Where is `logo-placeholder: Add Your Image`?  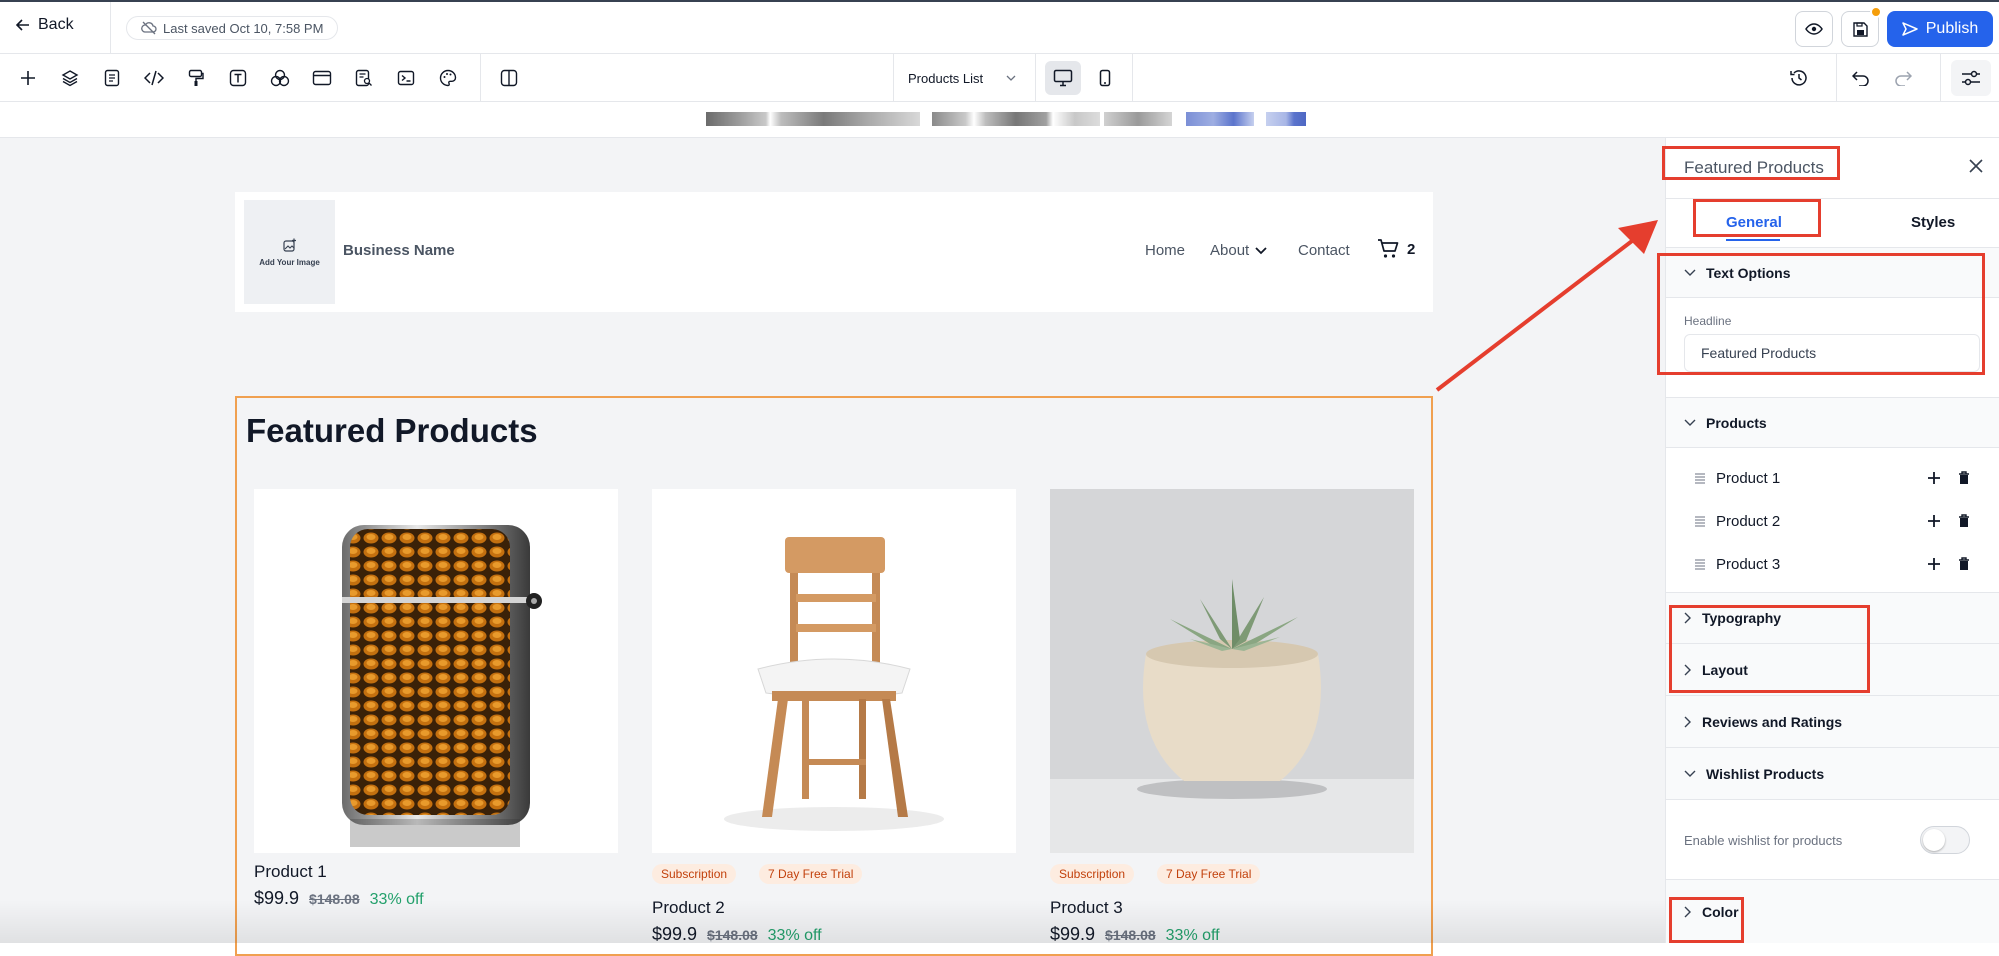 logo-placeholder: Add Your Image is located at coordinates (289, 252).